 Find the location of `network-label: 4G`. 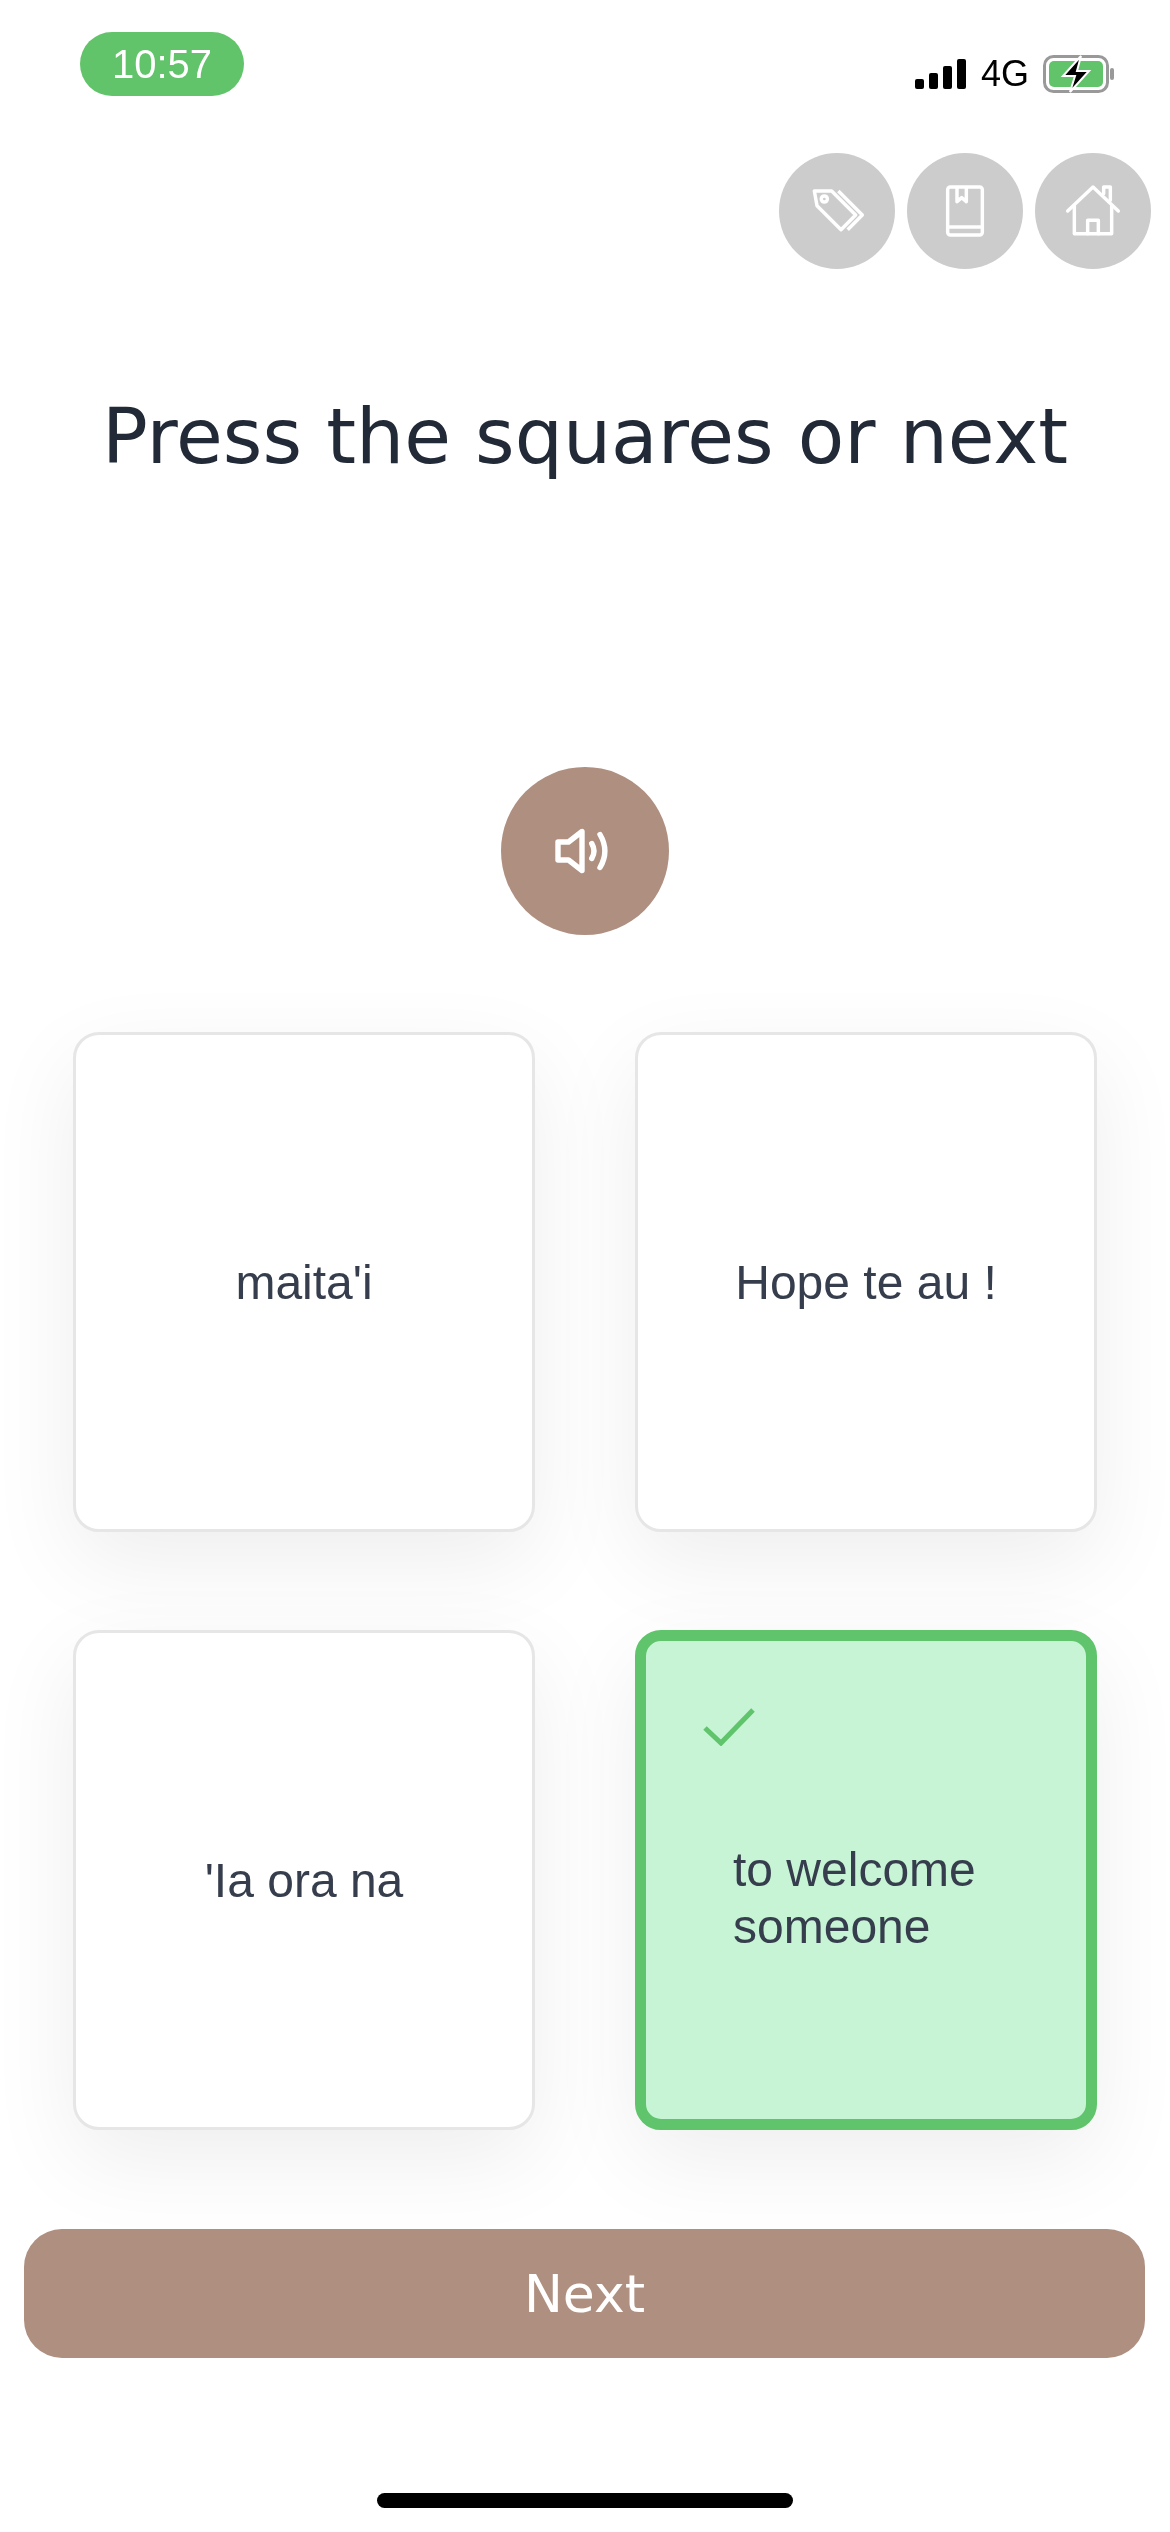

network-label: 4G is located at coordinates (1004, 74).